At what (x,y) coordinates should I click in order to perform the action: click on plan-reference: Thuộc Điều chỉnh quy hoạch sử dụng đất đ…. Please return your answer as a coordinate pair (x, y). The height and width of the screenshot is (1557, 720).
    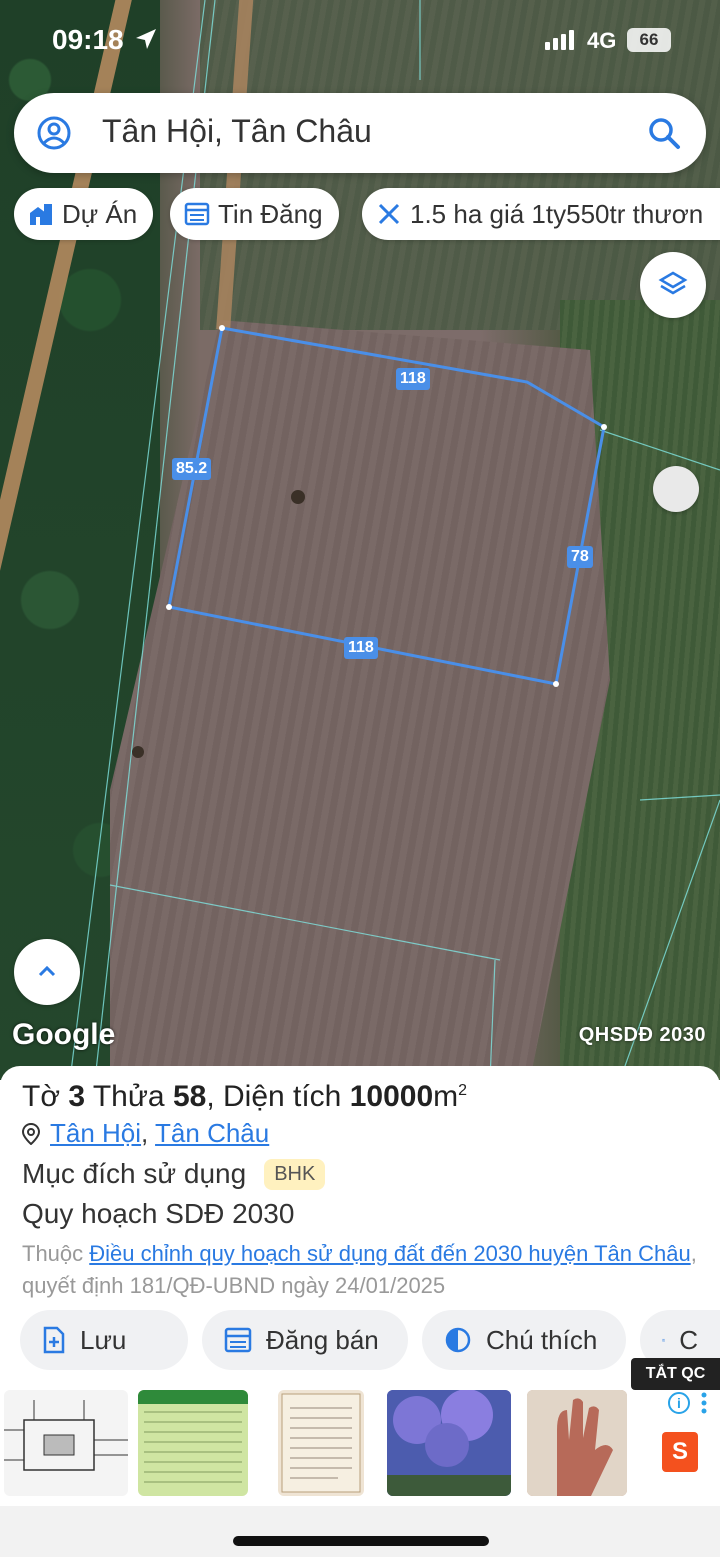
    Looking at the image, I should click on (362, 1270).